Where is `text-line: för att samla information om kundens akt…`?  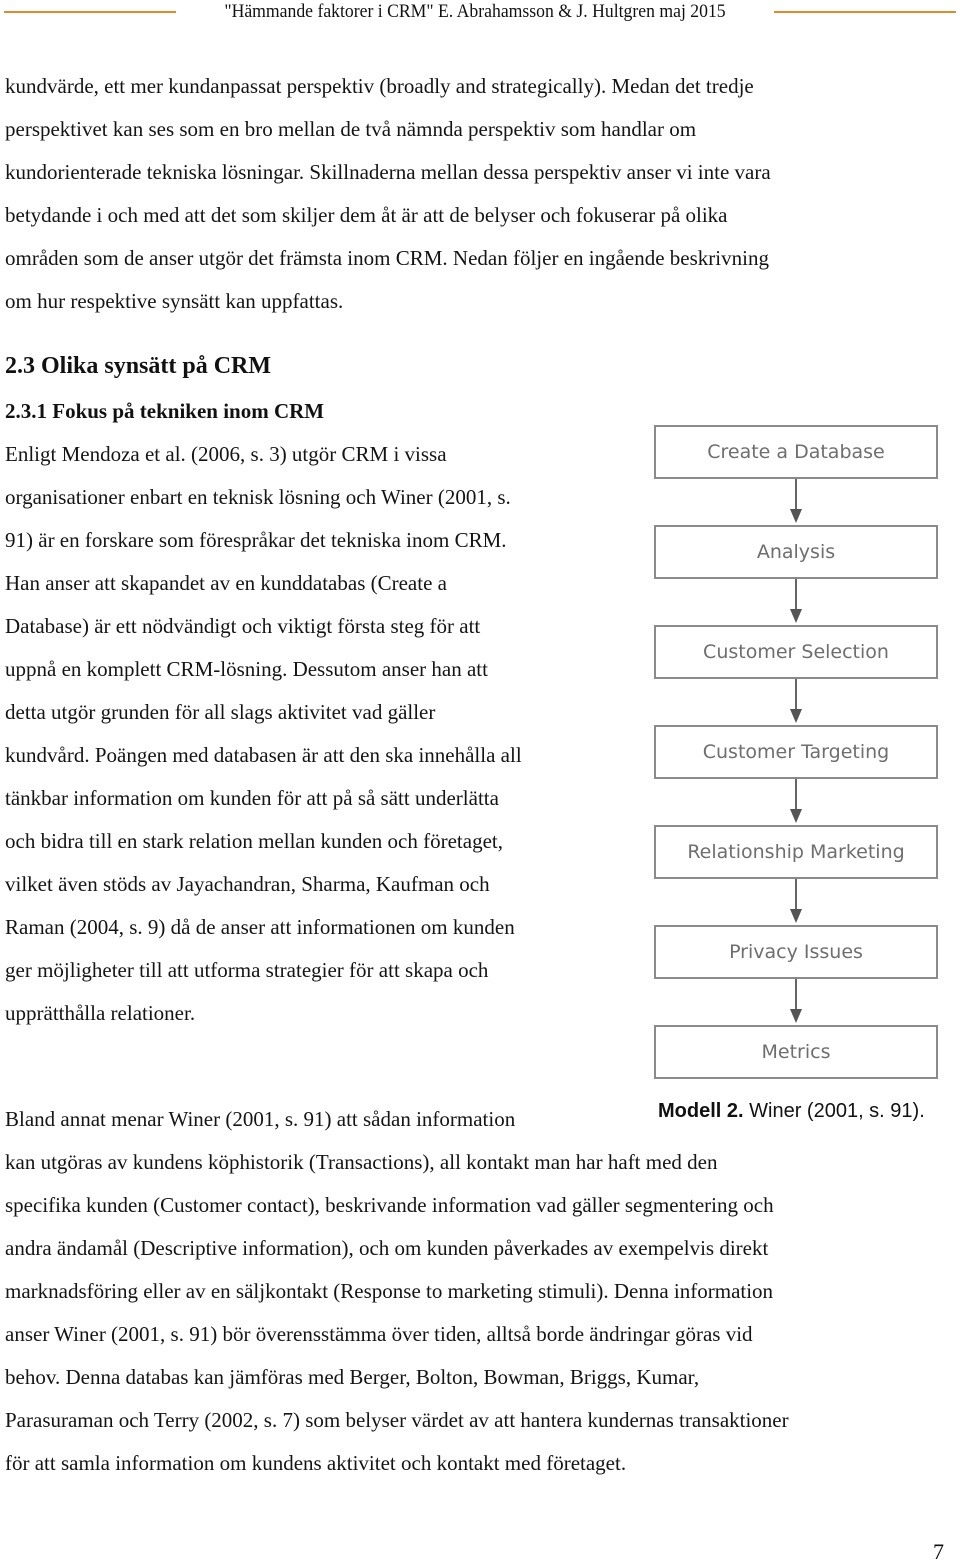 text-line: för att samla information om kundens akt… is located at coordinates (316, 1463).